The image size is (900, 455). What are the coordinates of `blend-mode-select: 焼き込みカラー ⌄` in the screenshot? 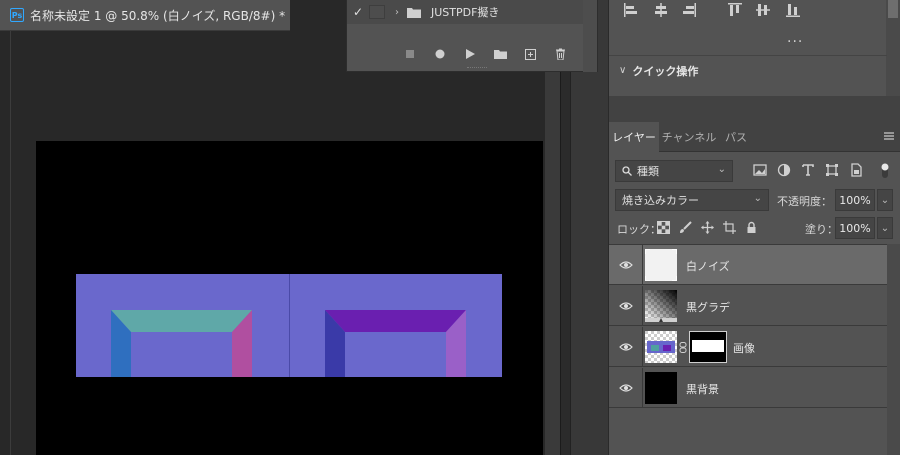 It's located at (692, 200).